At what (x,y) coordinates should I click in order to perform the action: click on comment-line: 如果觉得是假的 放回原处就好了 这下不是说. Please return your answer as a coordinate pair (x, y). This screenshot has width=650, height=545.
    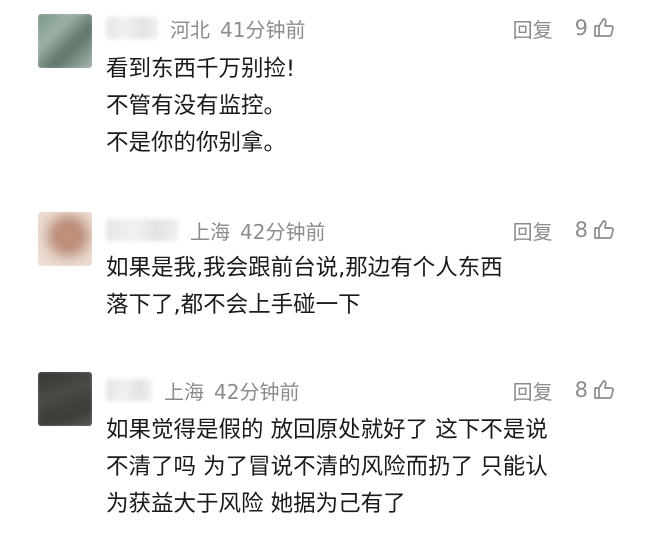
    Looking at the image, I should click on (327, 430).